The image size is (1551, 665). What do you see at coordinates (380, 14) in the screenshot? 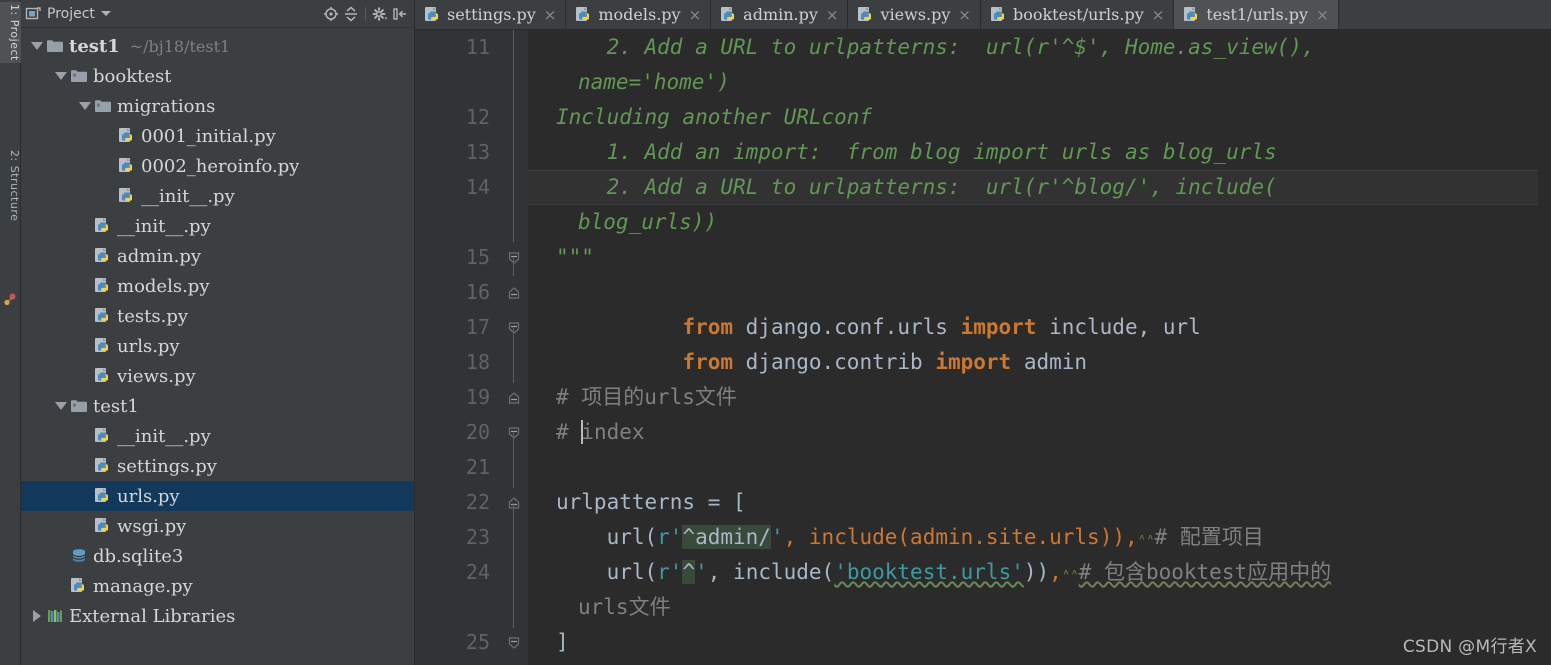
I see `gear-settings-icon` at bounding box center [380, 14].